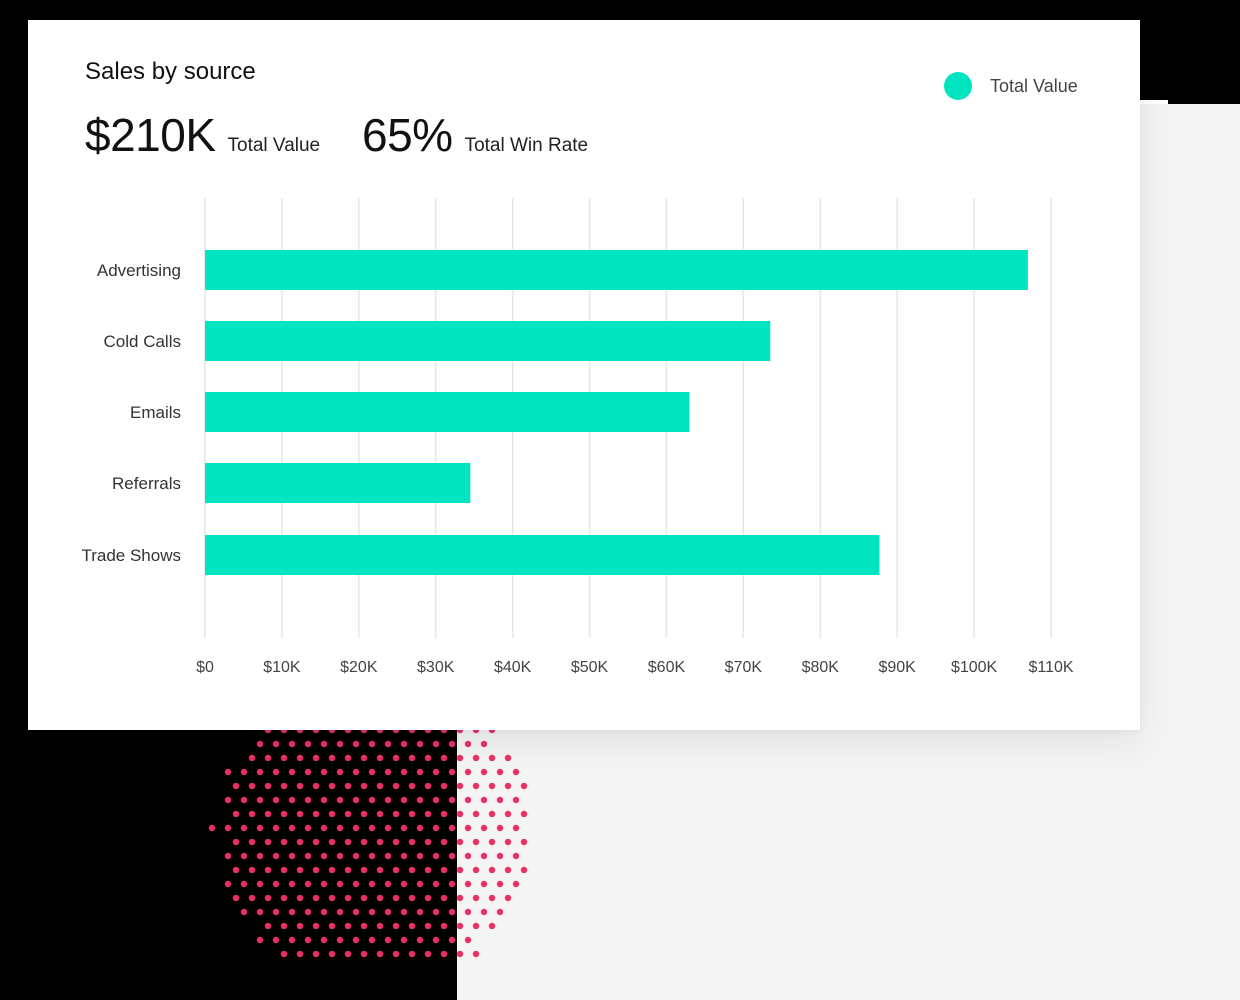  What do you see at coordinates (821, 667) in the screenshot?
I see `x-tick-label: $80K` at bounding box center [821, 667].